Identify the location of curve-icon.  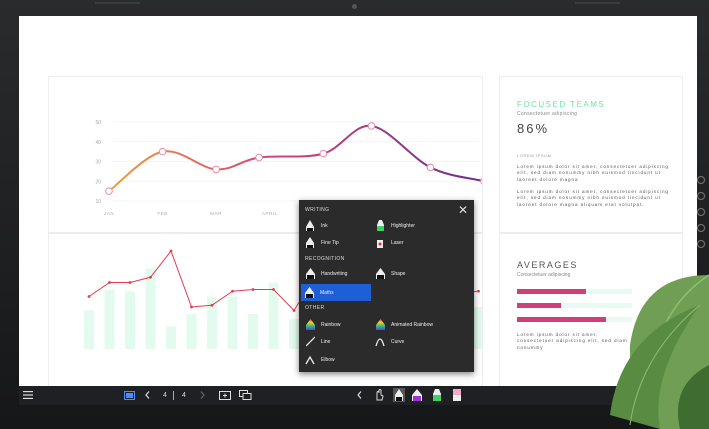
(380, 342).